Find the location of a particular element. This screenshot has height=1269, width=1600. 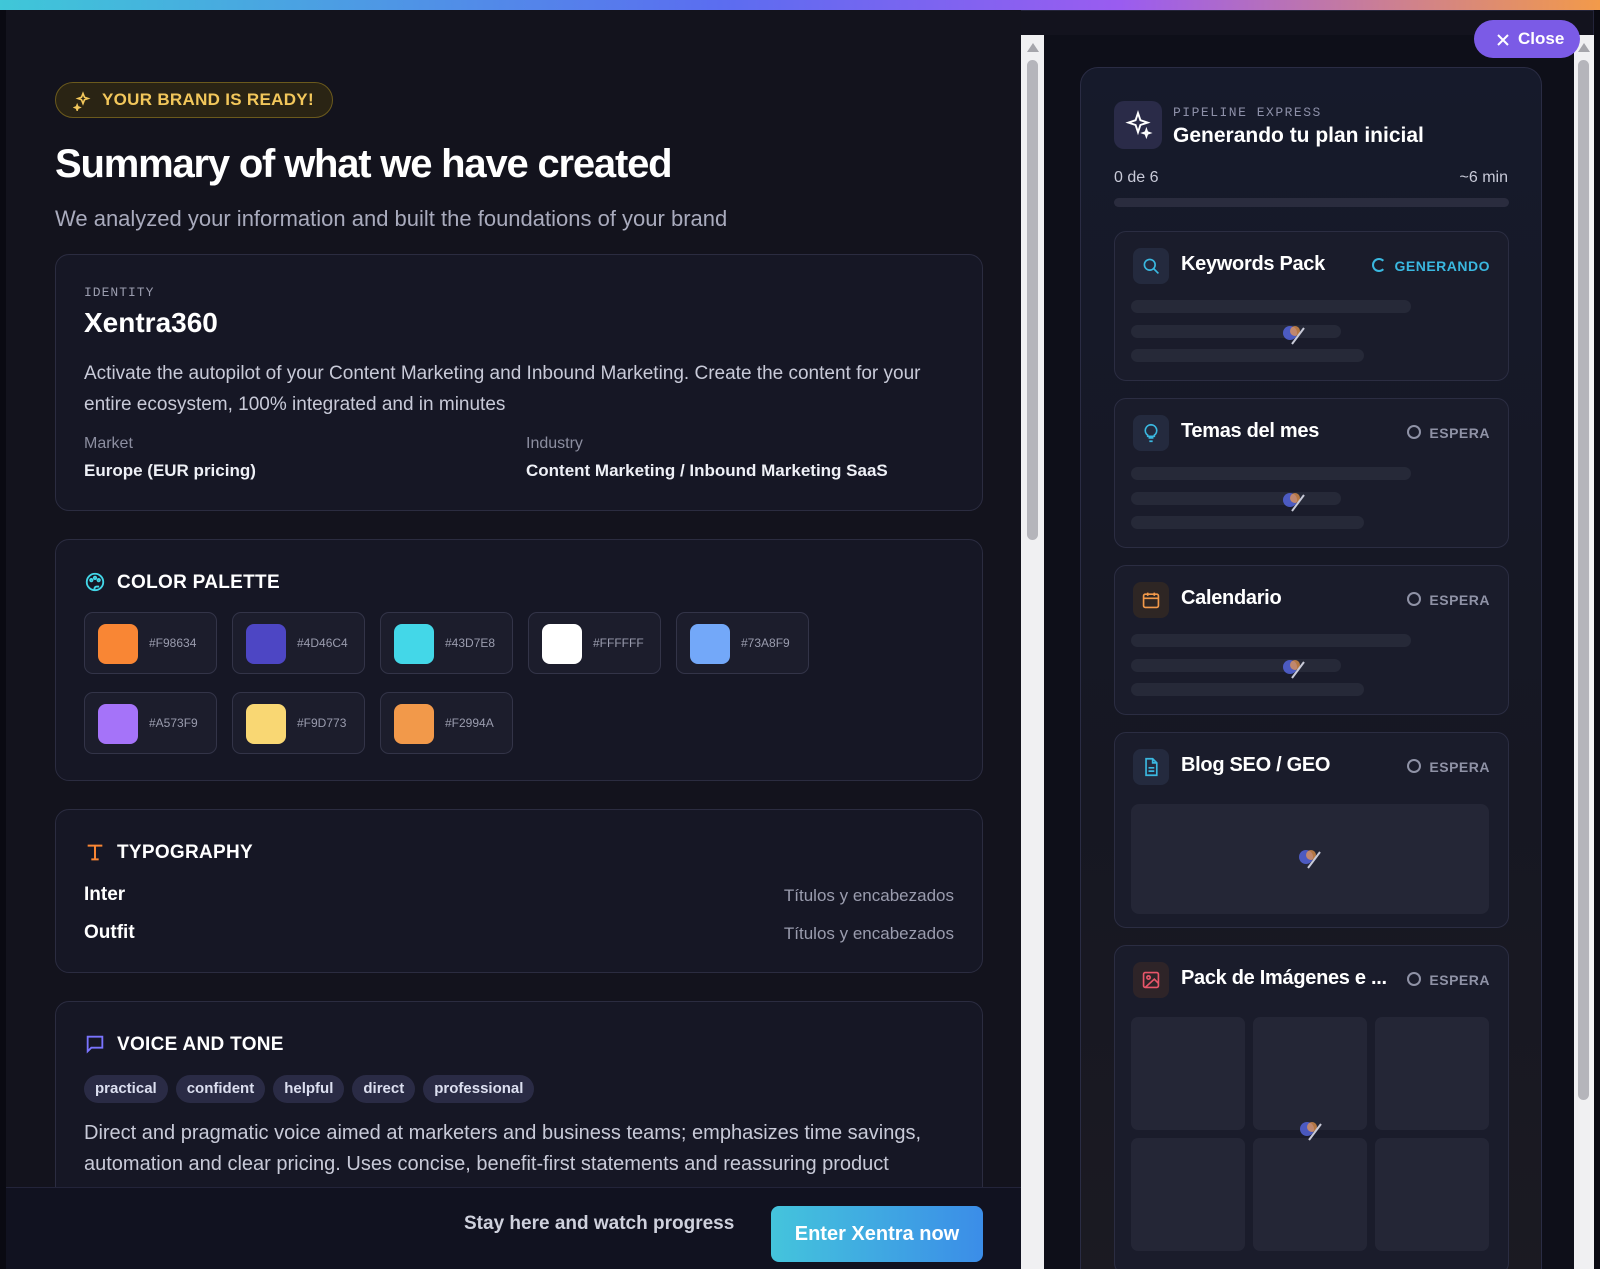

lightbulb-icon is located at coordinates (1151, 433).